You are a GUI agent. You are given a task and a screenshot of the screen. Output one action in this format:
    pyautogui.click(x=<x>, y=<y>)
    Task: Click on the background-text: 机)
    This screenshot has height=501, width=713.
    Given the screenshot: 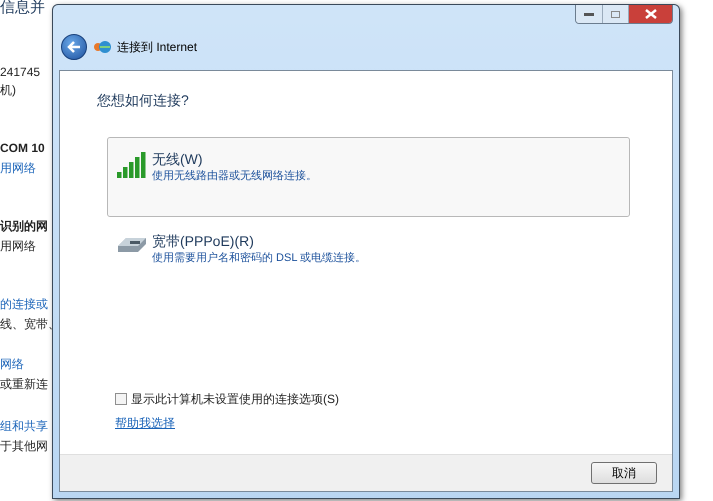 What is the action you would take?
    pyautogui.click(x=8, y=90)
    